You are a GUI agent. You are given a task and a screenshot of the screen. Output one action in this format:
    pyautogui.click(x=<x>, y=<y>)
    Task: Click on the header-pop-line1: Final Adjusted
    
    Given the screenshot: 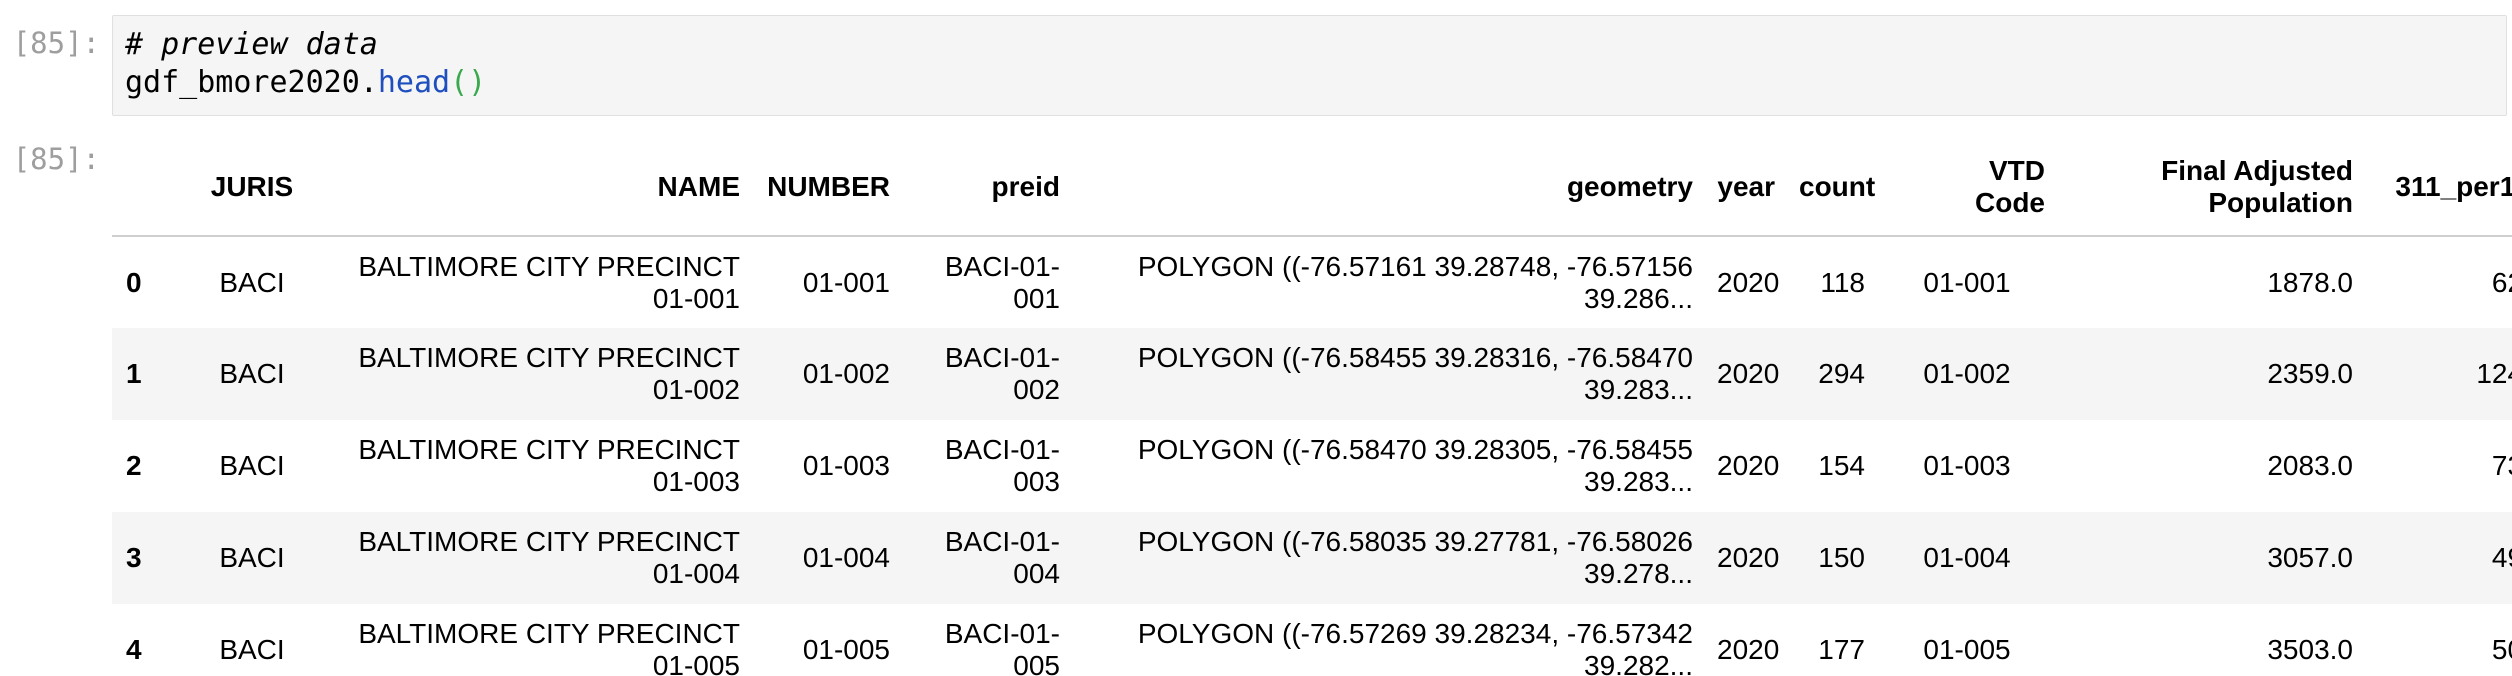 What is the action you would take?
    pyautogui.click(x=2257, y=170)
    